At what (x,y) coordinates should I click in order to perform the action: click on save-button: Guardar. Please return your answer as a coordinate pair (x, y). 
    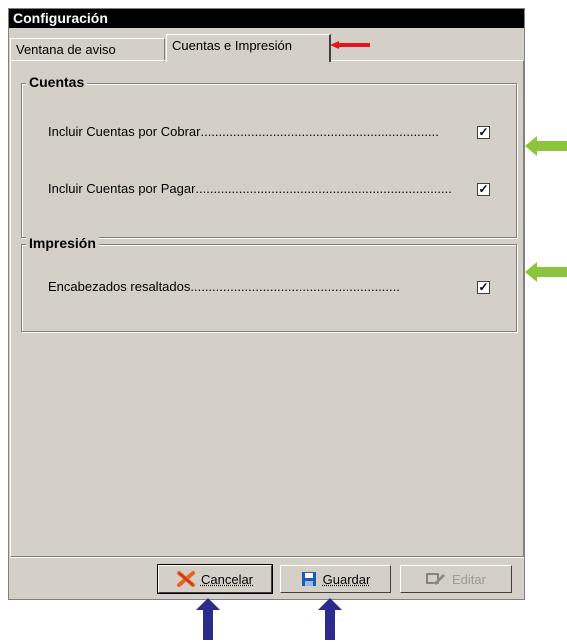
    Looking at the image, I should click on (335, 579).